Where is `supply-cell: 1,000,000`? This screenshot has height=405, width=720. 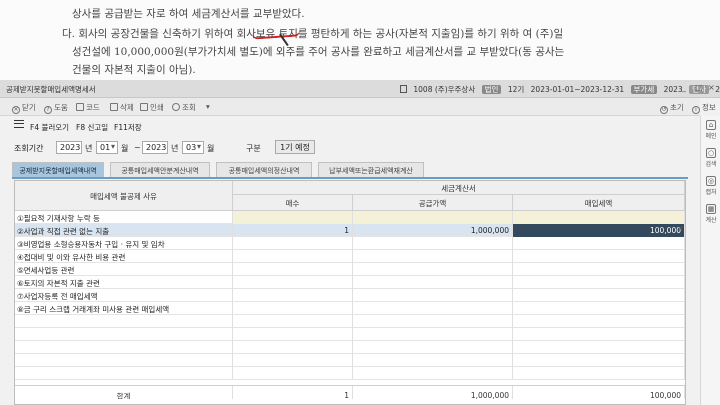 supply-cell: 1,000,000 is located at coordinates (433, 230).